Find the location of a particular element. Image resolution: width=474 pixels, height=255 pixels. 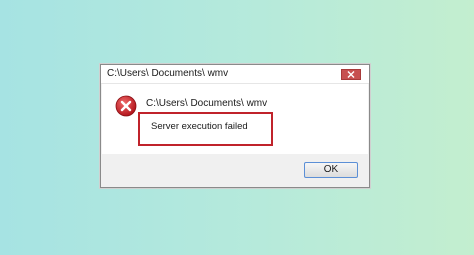

error-x-icon is located at coordinates (126, 106).